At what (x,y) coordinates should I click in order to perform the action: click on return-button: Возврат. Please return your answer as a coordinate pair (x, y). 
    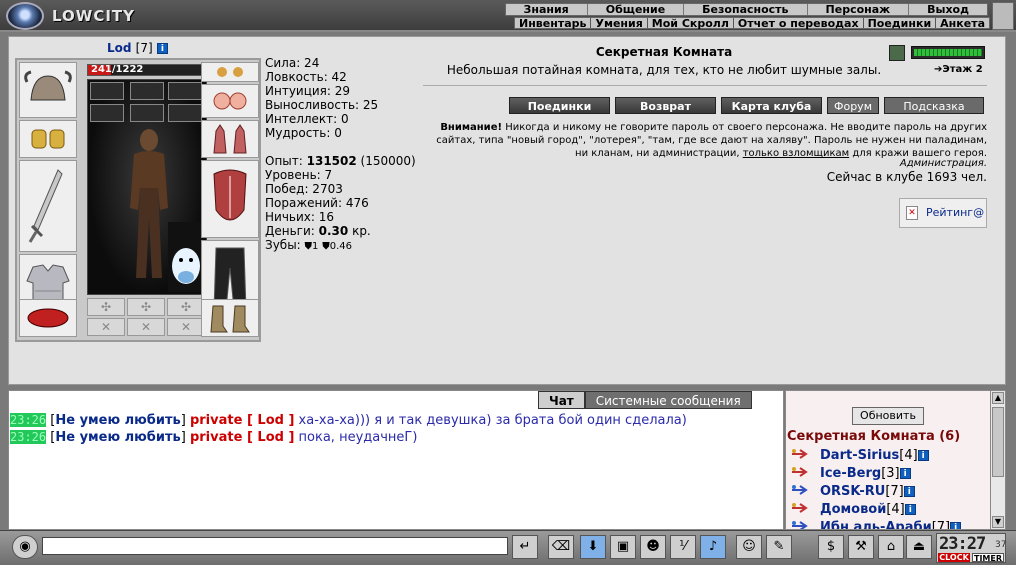
    Looking at the image, I should click on (665, 105).